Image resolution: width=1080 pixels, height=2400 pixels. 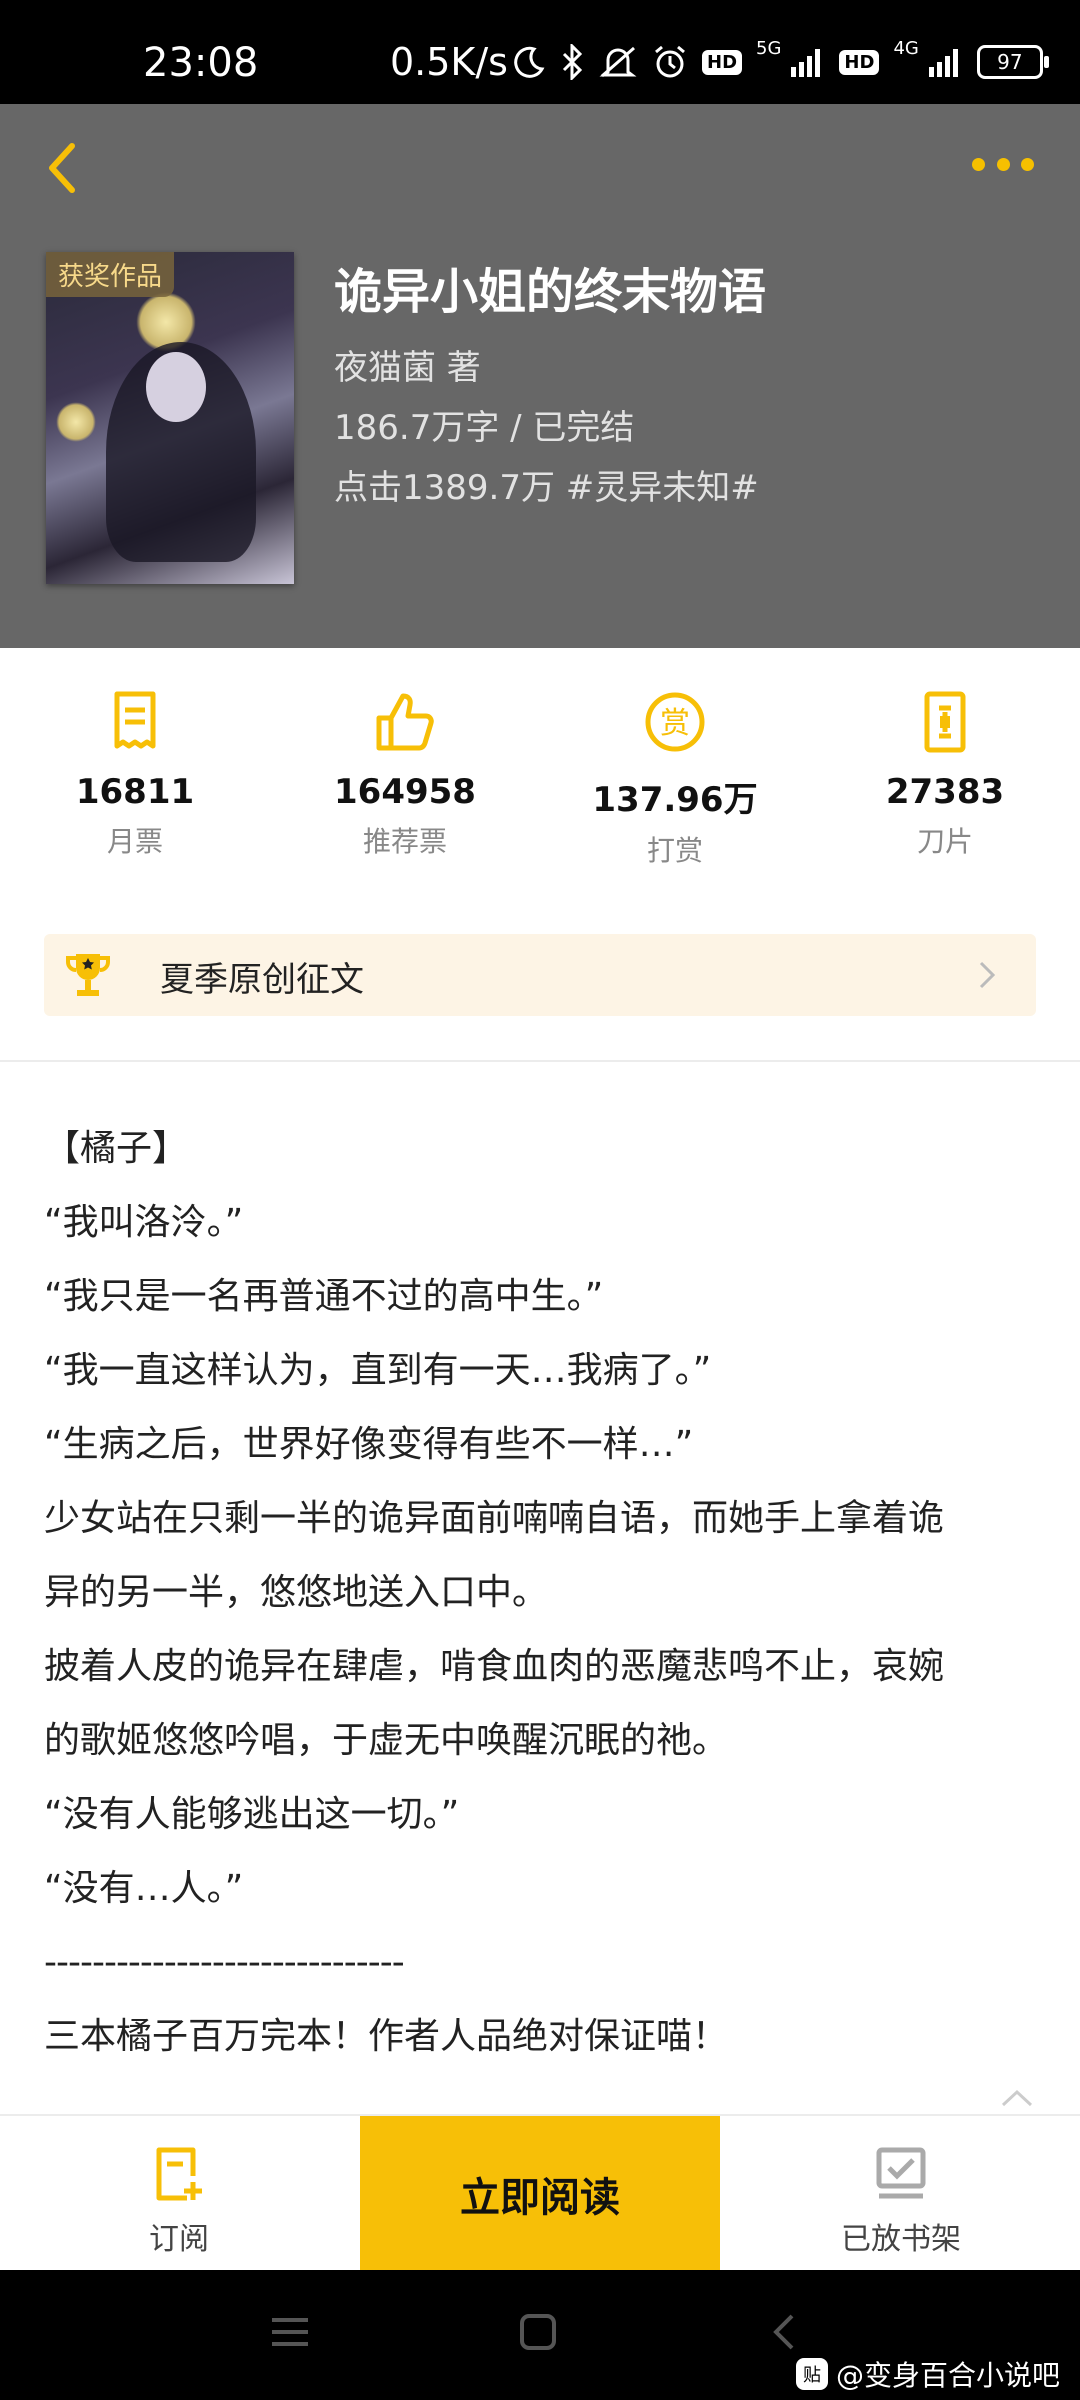 What do you see at coordinates (618, 62) in the screenshot?
I see `mute-icon` at bounding box center [618, 62].